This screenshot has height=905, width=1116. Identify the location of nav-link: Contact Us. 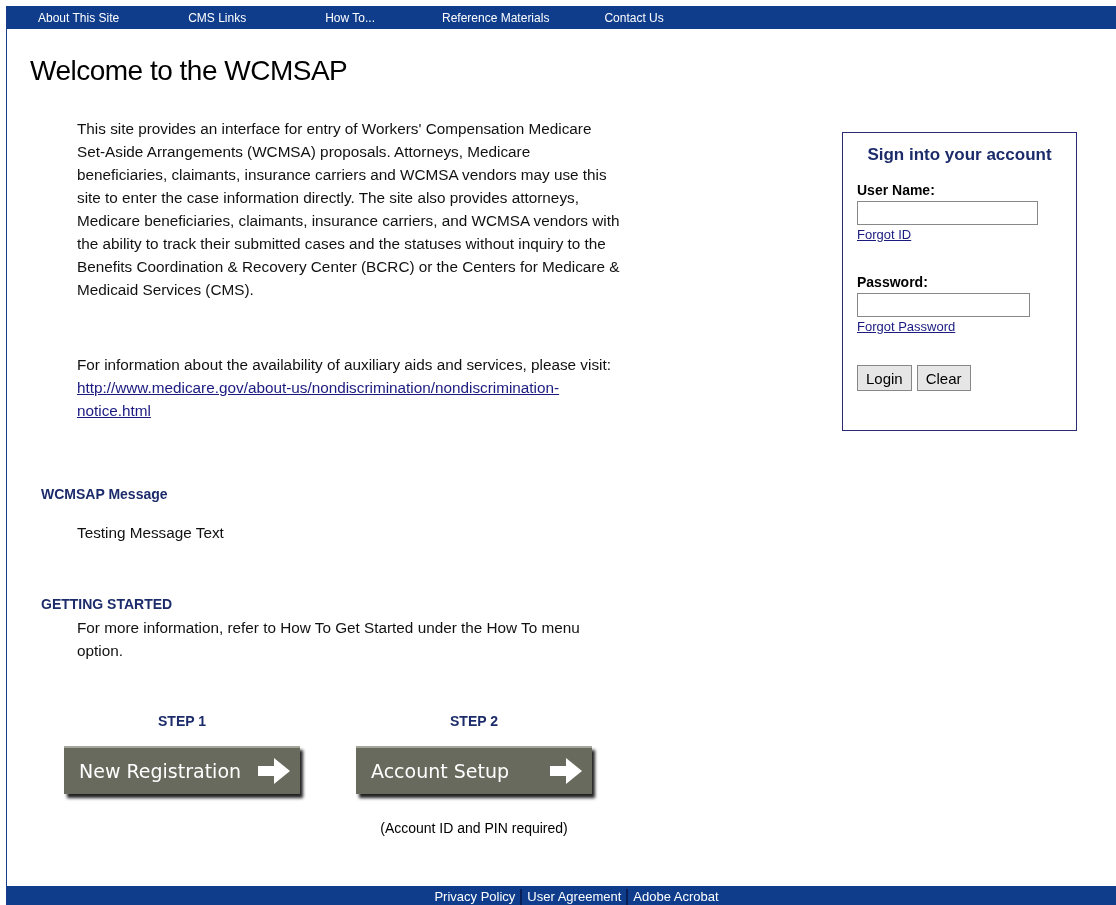
(634, 17).